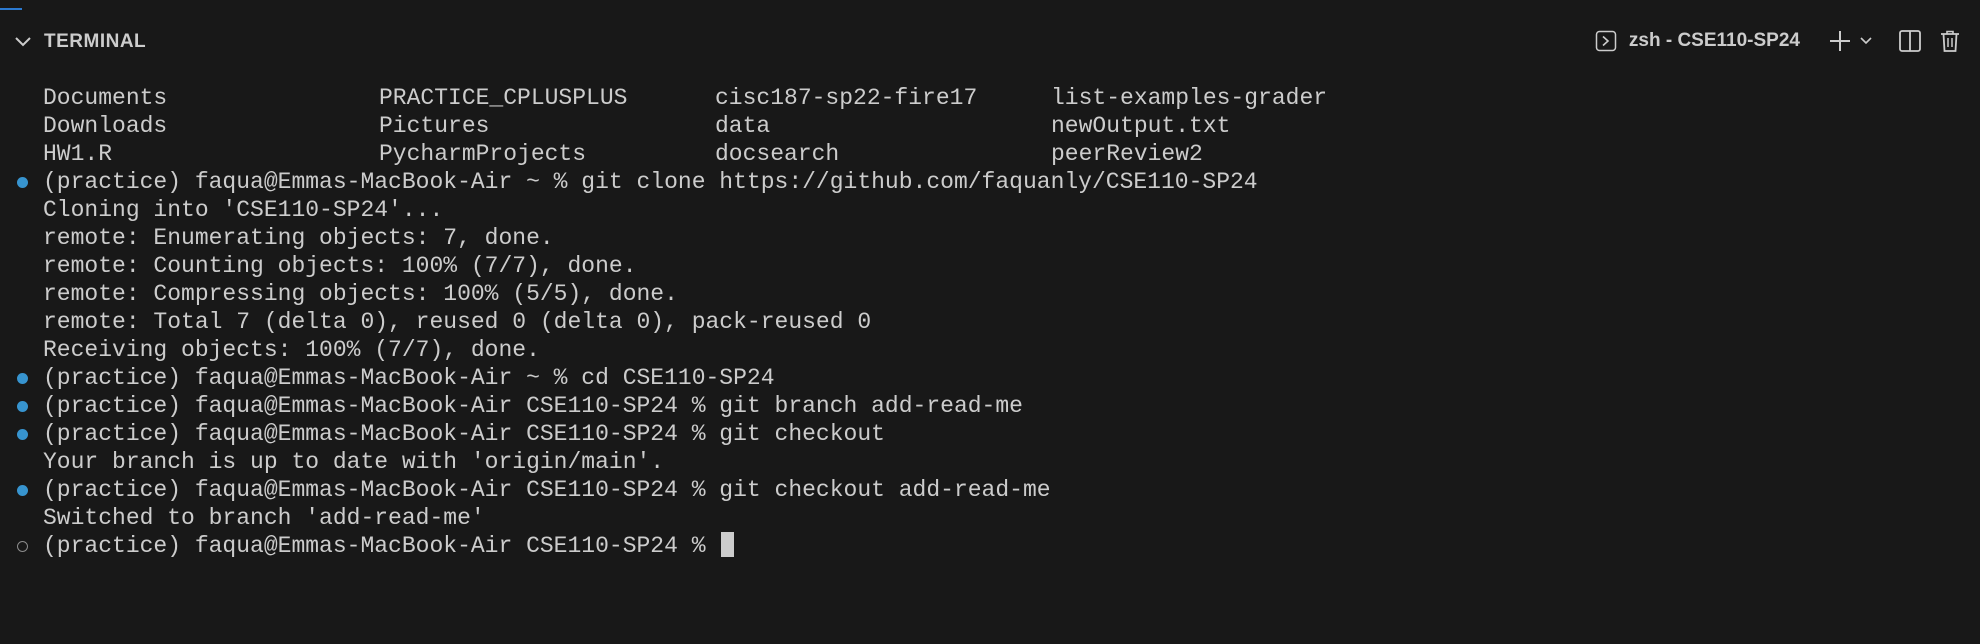  What do you see at coordinates (990, 41) in the screenshot?
I see `terminal-panel-header: TERMINAL zsh - CSE110-SP24` at bounding box center [990, 41].